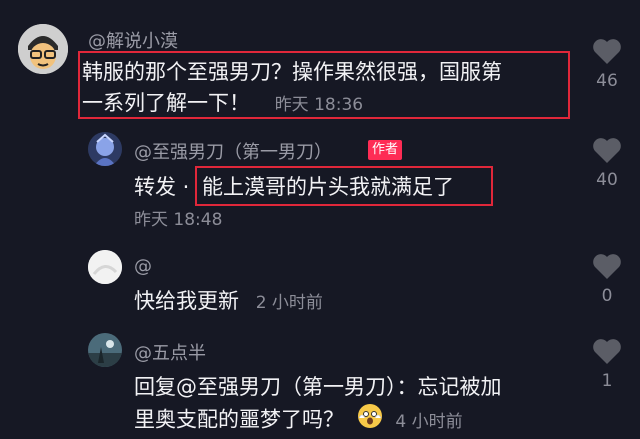  What do you see at coordinates (318, 387) in the screenshot?
I see `comment-text-line1: 回复@至强男刀（第一男刀）：忘记被加` at bounding box center [318, 387].